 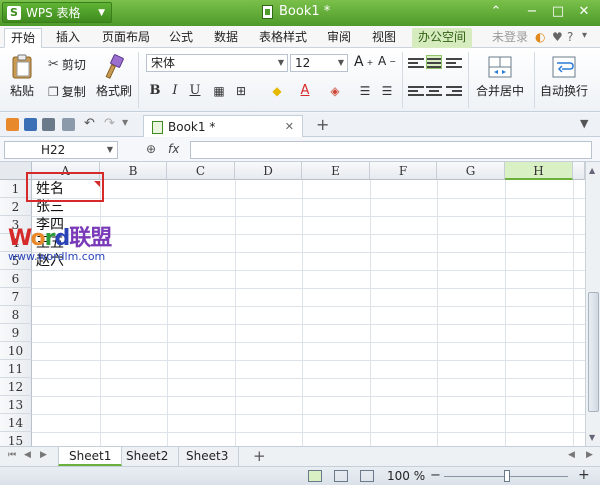 I want to click on zoom-in-button: +, so click(x=584, y=475).